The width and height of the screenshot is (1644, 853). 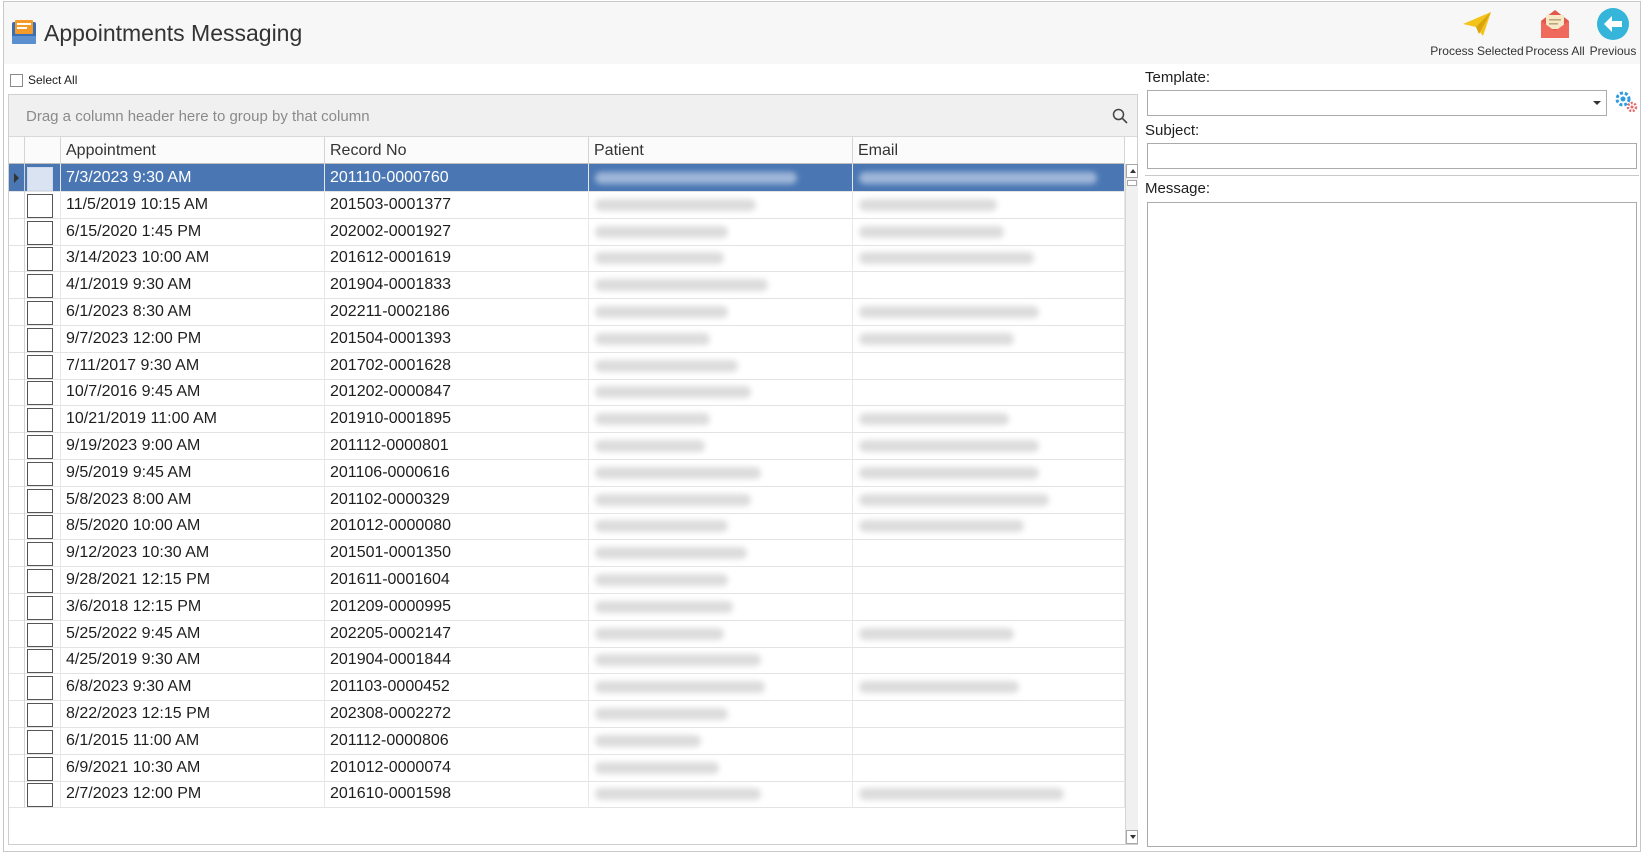 What do you see at coordinates (567, 285) in the screenshot?
I see `table-row: 4/1/2019 9:30 AM 201904-0001833` at bounding box center [567, 285].